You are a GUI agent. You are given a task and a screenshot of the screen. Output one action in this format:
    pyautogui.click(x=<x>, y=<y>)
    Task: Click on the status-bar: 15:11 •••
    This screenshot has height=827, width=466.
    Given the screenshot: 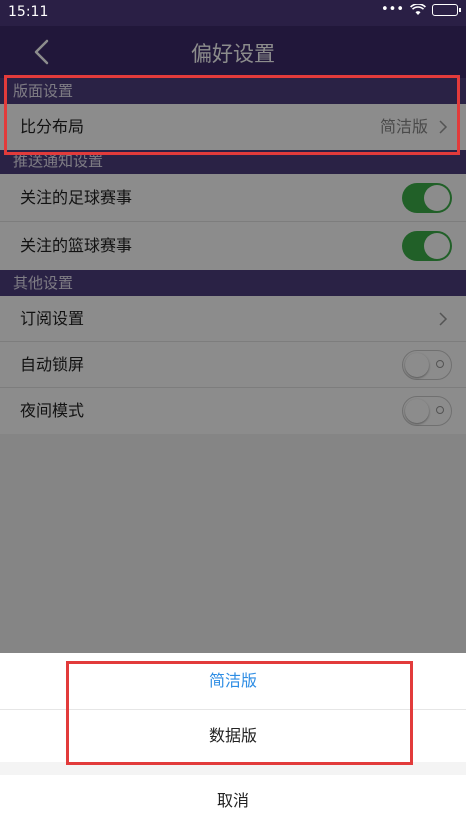 What is the action you would take?
    pyautogui.click(x=233, y=13)
    